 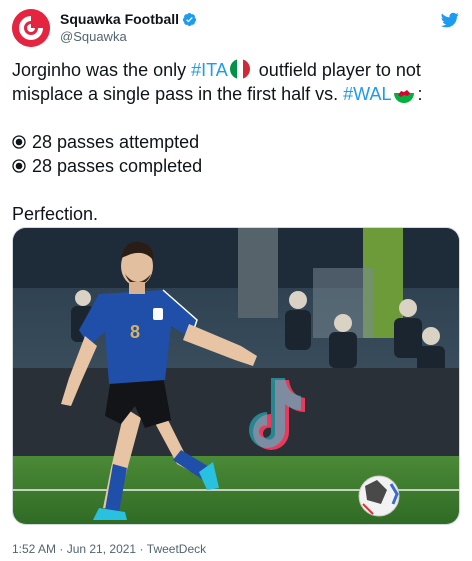 I want to click on author-handle: @Squawka, so click(x=128, y=37).